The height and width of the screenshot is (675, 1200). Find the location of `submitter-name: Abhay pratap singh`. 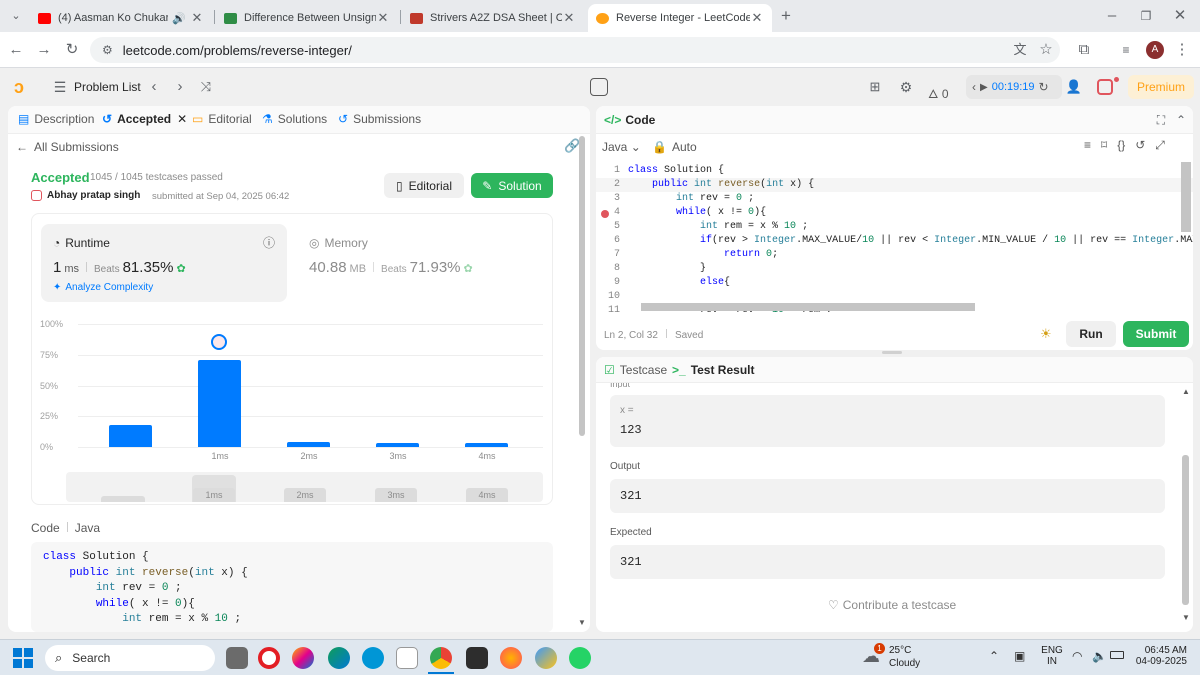

submitter-name: Abhay pratap singh is located at coordinates (93, 195).